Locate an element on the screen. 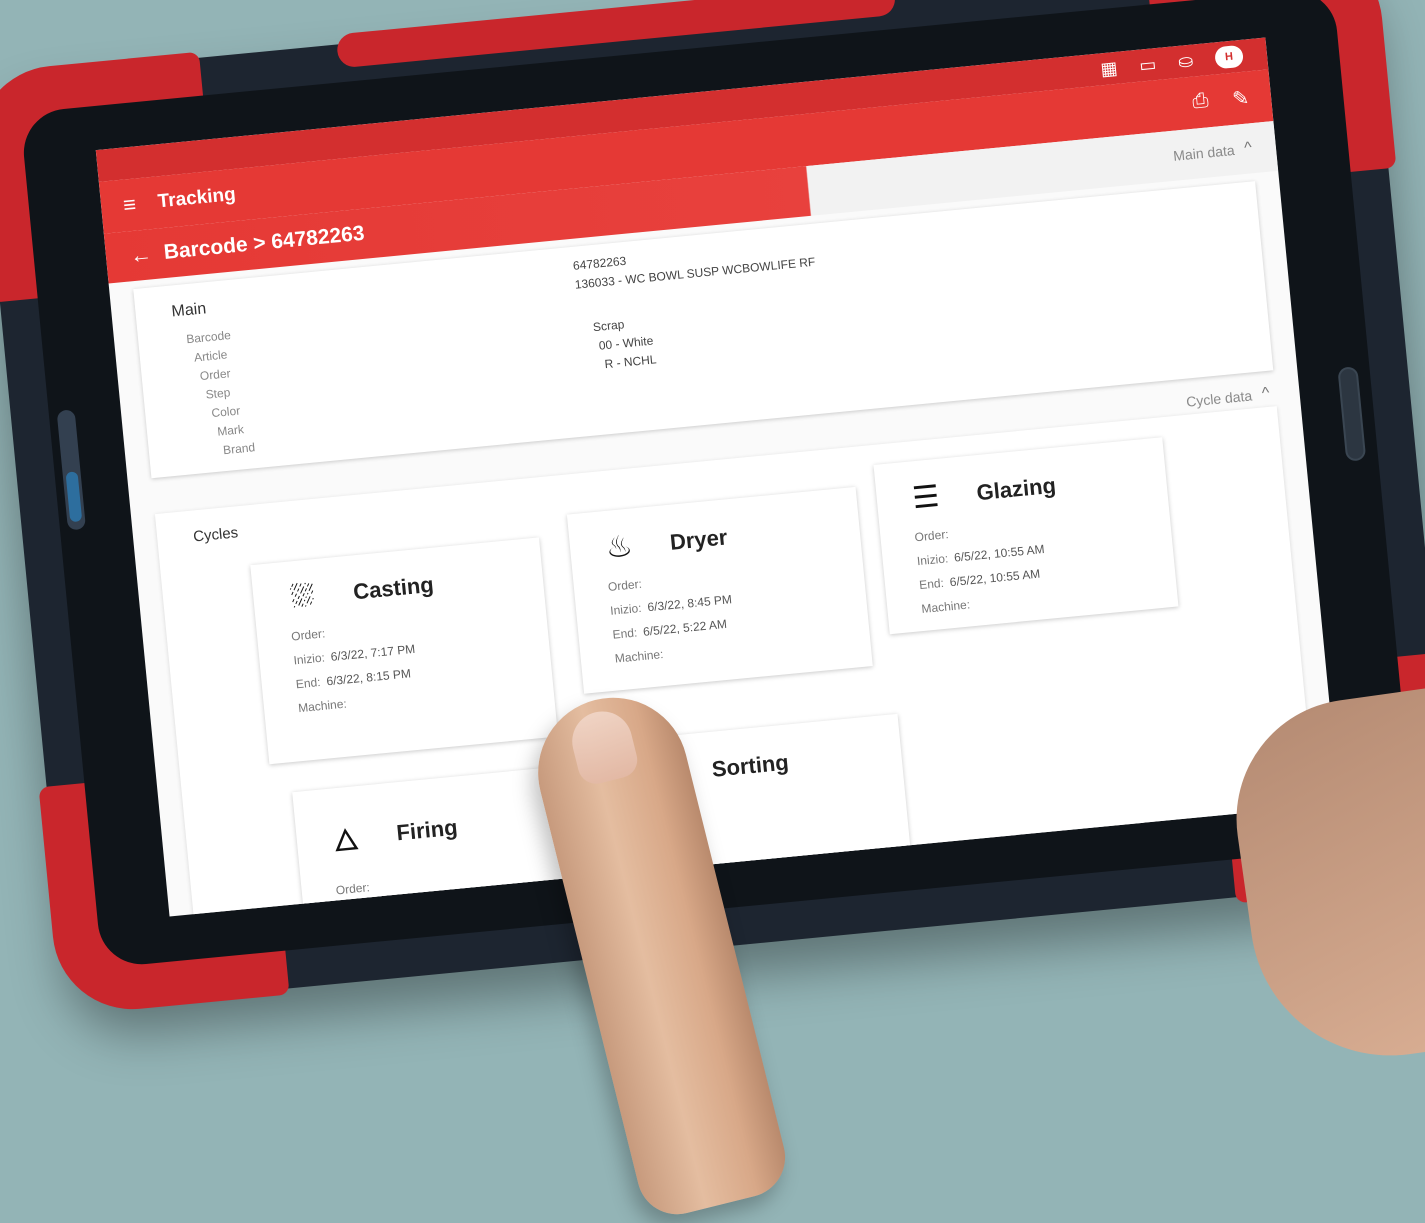 The width and height of the screenshot is (1425, 1223). avatar: H is located at coordinates (1229, 57).